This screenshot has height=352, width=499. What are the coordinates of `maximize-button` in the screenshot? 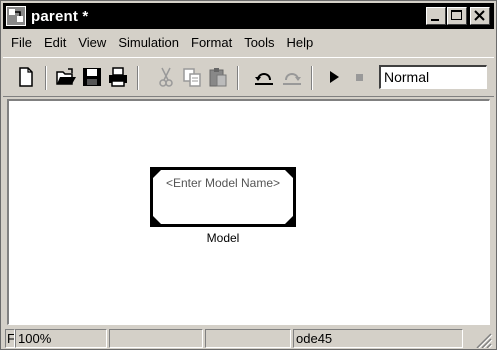 It's located at (457, 16).